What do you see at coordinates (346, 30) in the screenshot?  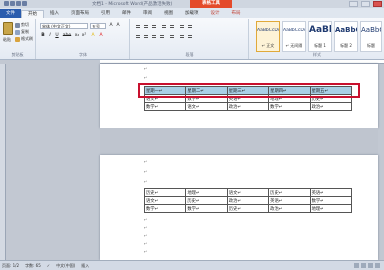 I see `style-heading-2-preview: AaBbC` at bounding box center [346, 30].